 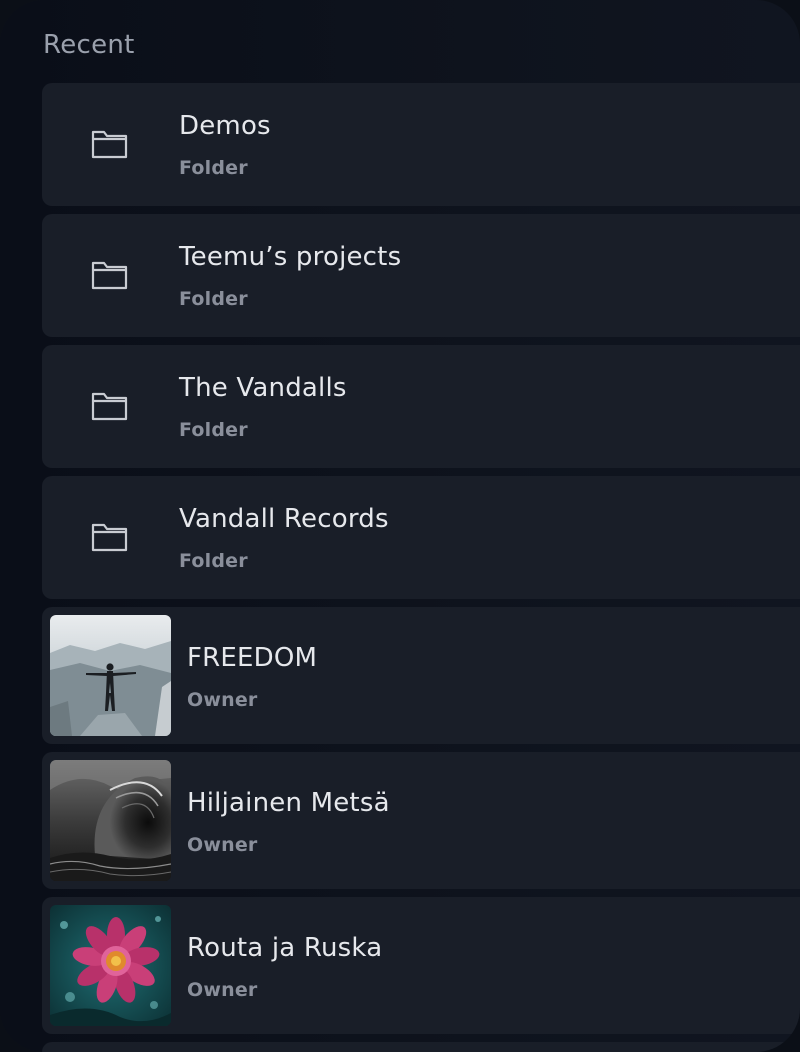 I want to click on item-title: Hiljainen Metsä, so click(x=288, y=803).